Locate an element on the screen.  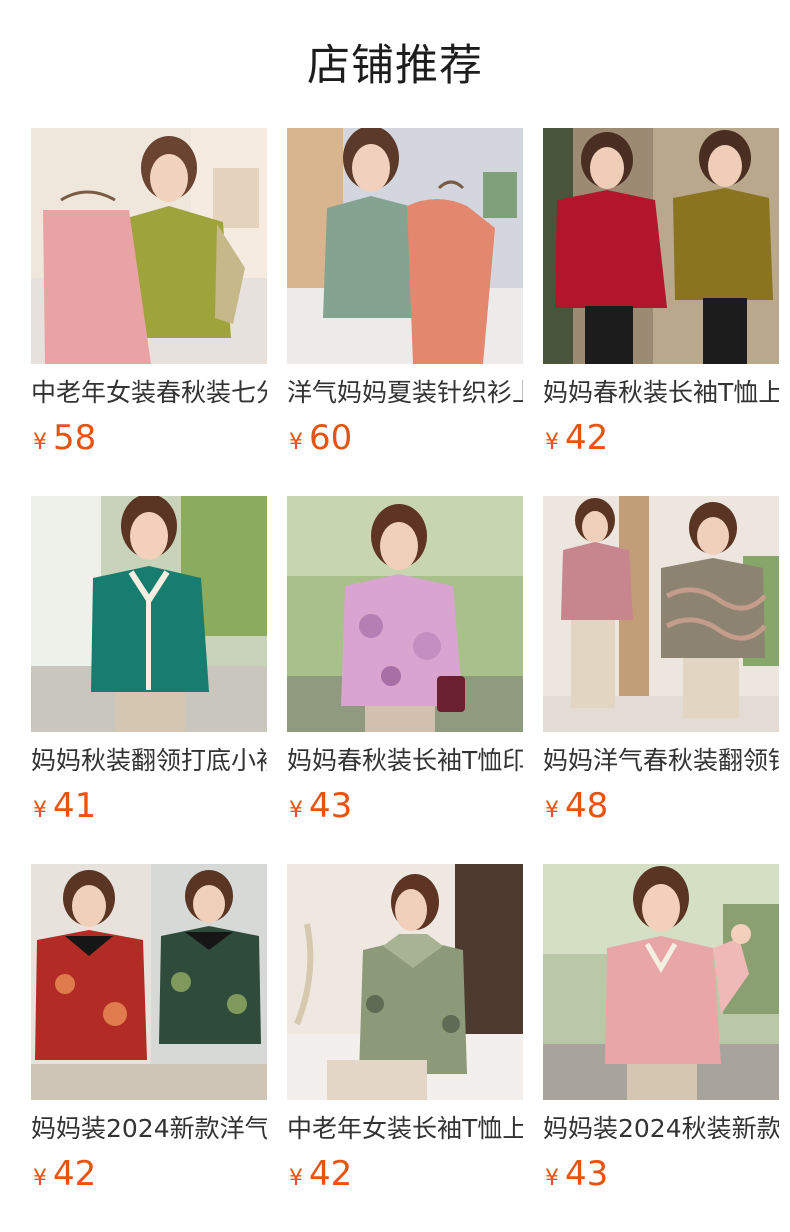
product-name: 中老年女装春秋装七分 is located at coordinates (149, 393).